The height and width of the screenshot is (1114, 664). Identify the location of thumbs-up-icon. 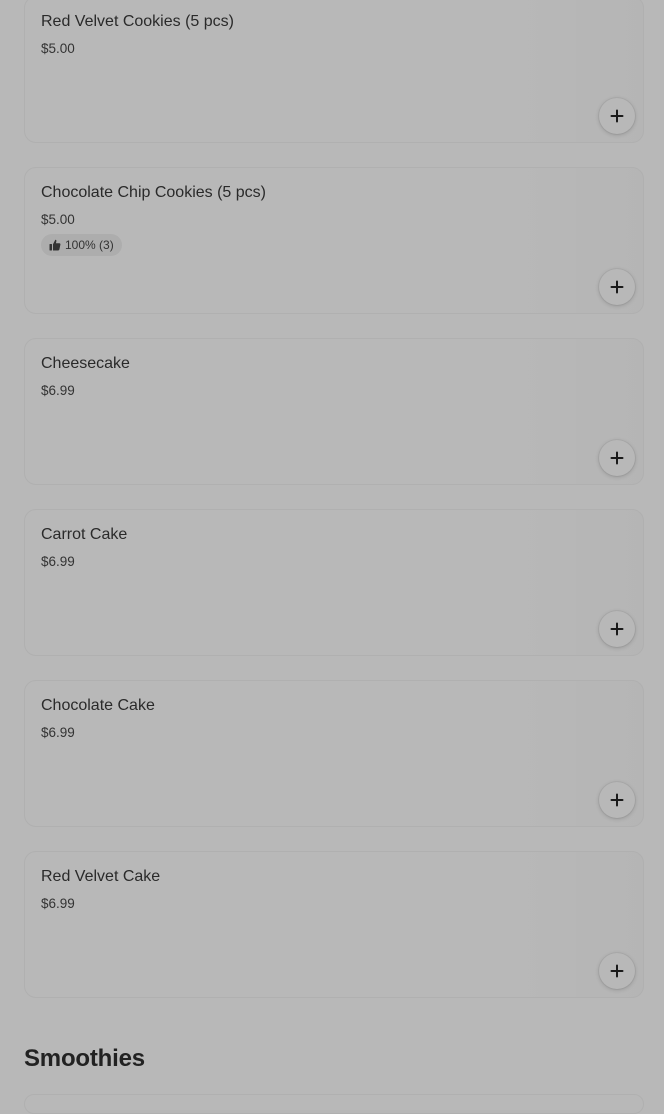
(55, 245).